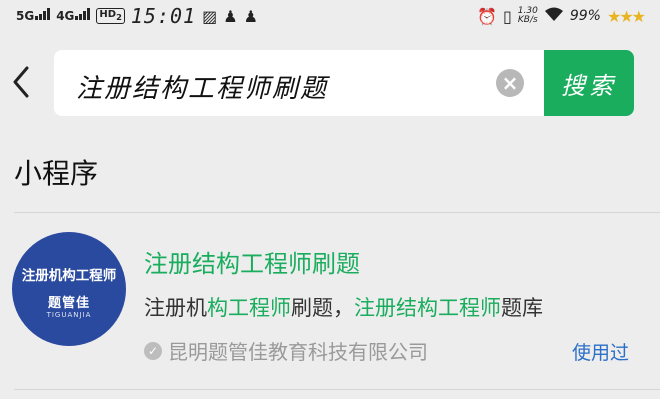 This screenshot has height=399, width=660. Describe the element at coordinates (589, 83) in the screenshot. I see `search-button: 搜索` at that location.